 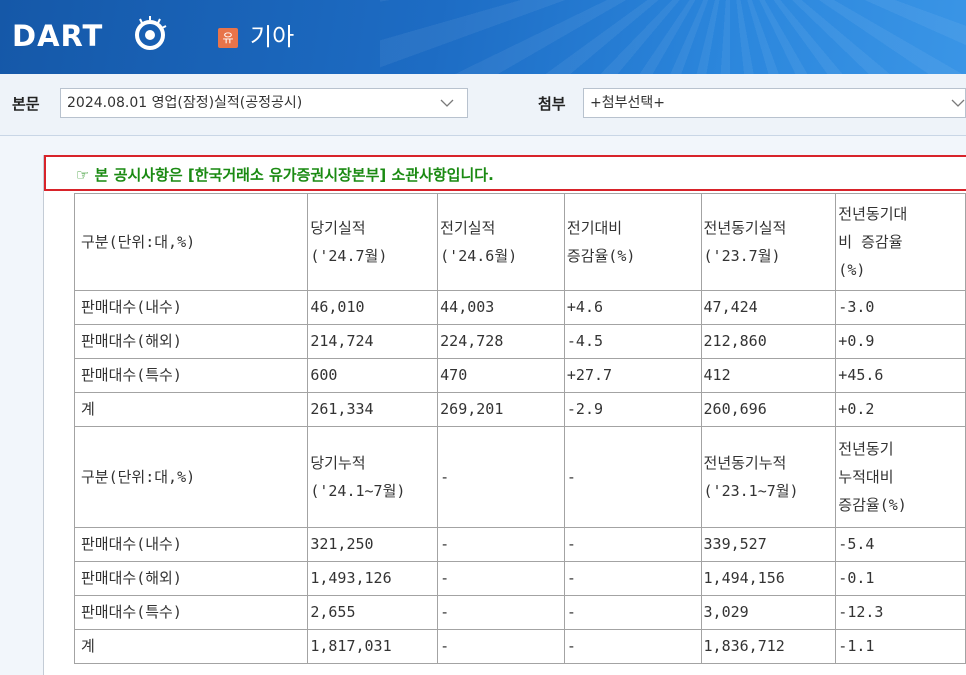 I want to click on table-cell: 1,493,126, so click(x=373, y=578).